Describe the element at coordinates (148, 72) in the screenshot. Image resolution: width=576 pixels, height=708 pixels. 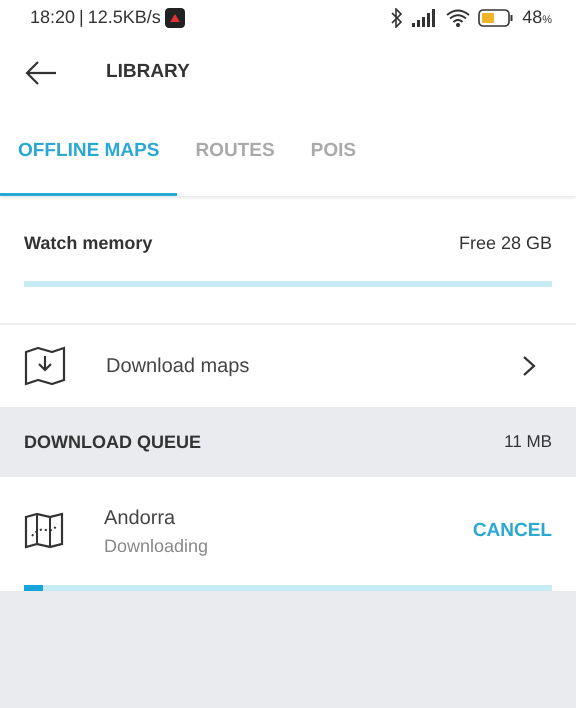
I see `page-title: LIBRARY` at that location.